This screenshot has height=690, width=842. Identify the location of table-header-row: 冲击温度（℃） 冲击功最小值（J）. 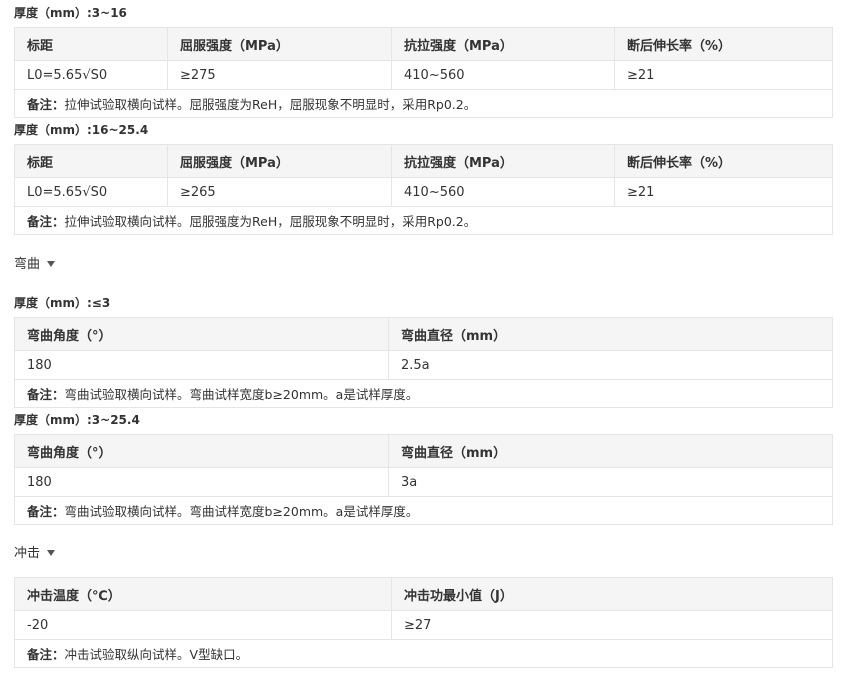
(423, 594).